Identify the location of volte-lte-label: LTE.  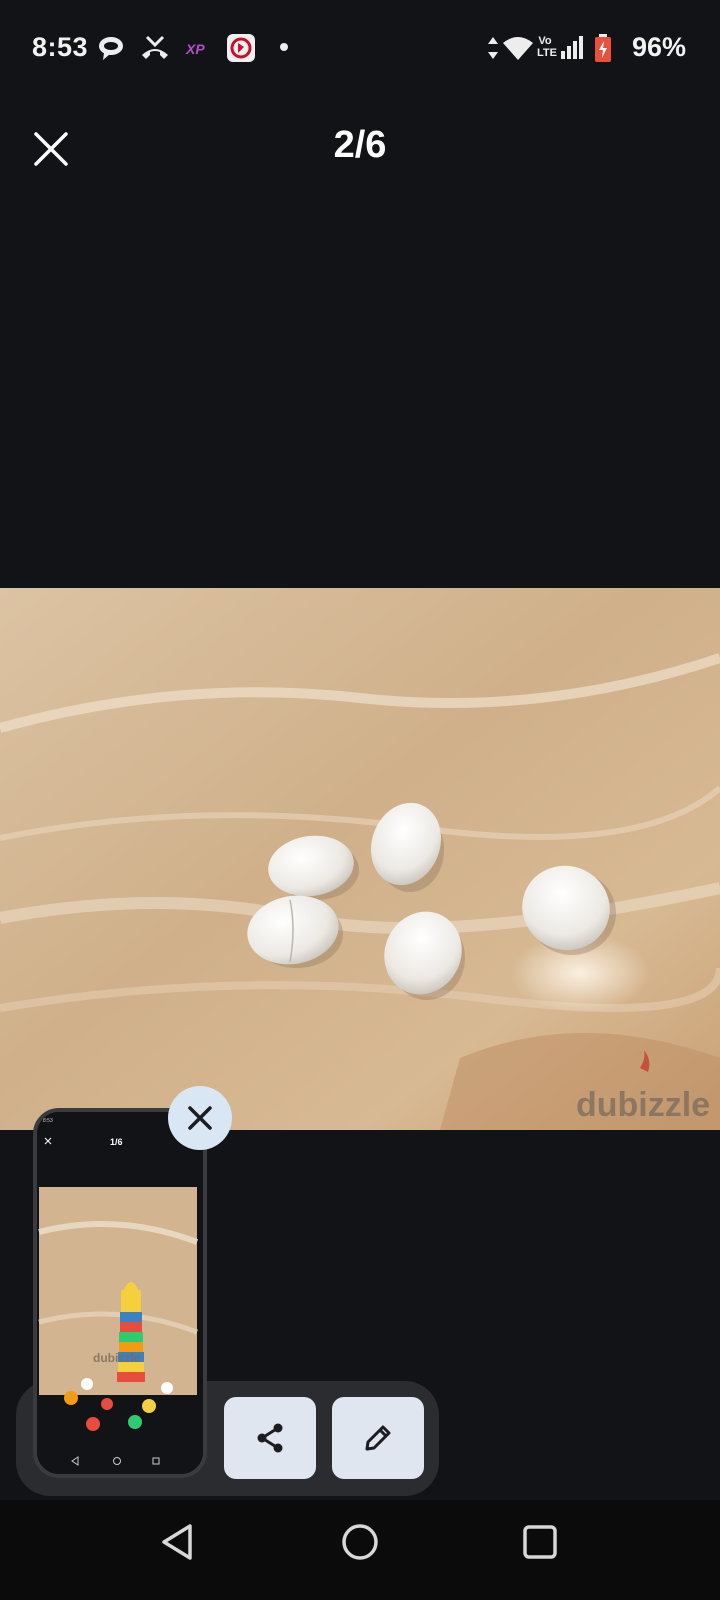
(547, 53).